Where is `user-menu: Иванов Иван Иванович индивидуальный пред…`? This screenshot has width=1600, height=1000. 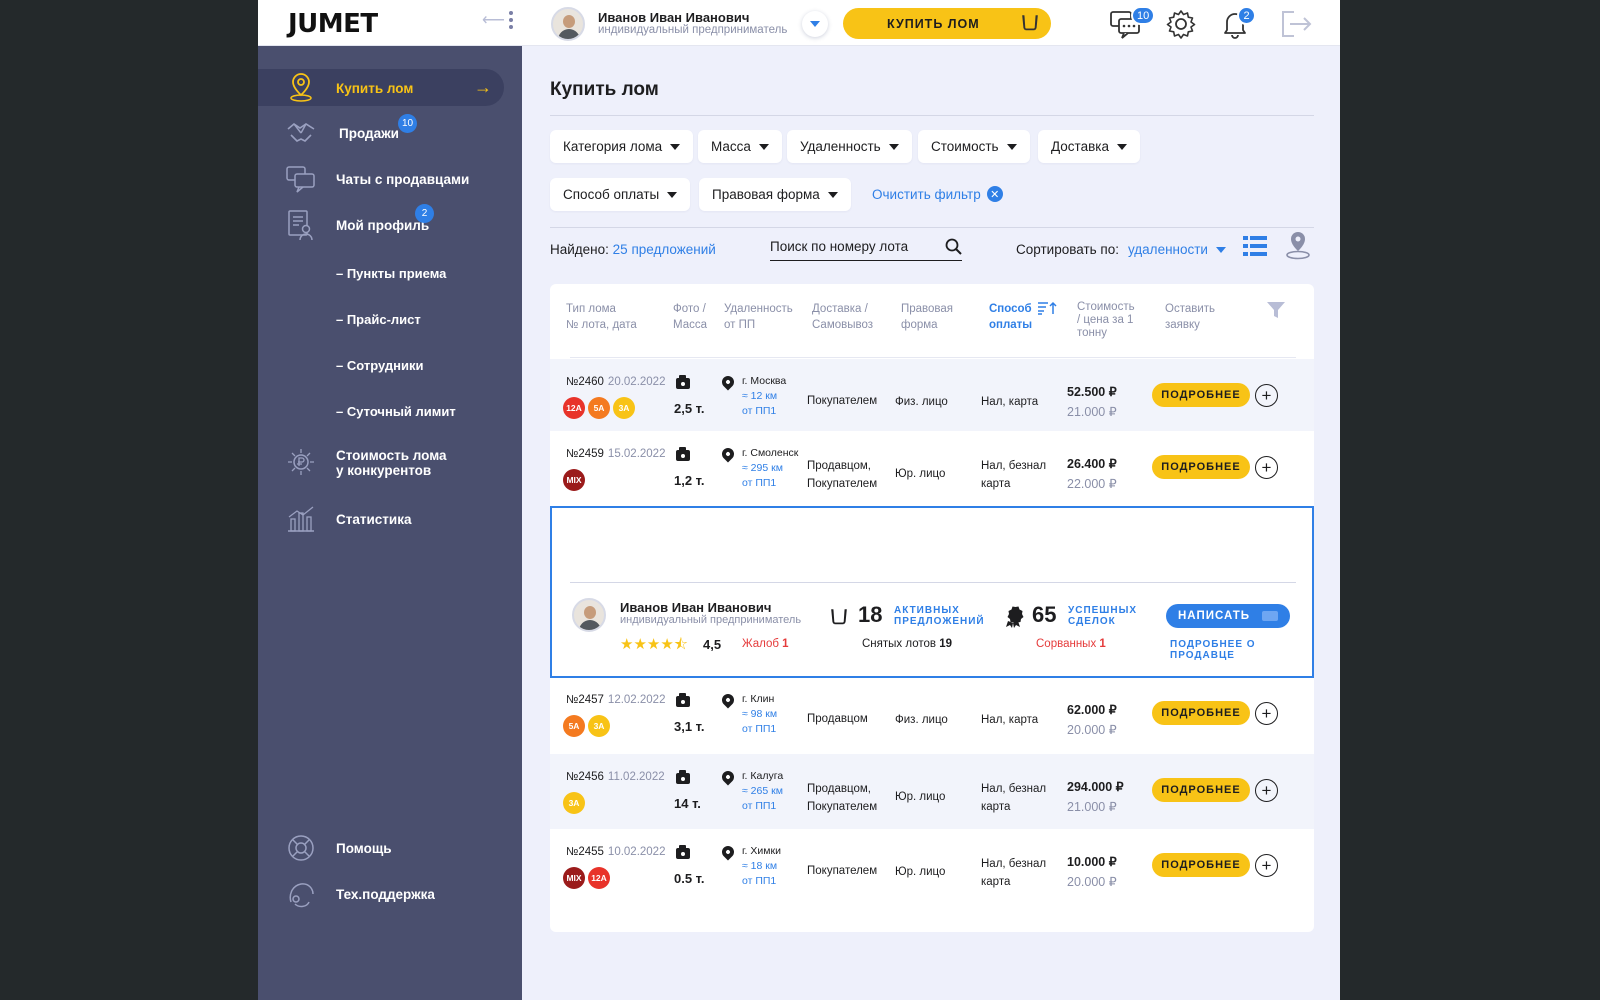 user-menu: Иванов Иван Иванович индивидуальный пред… is located at coordinates (669, 24).